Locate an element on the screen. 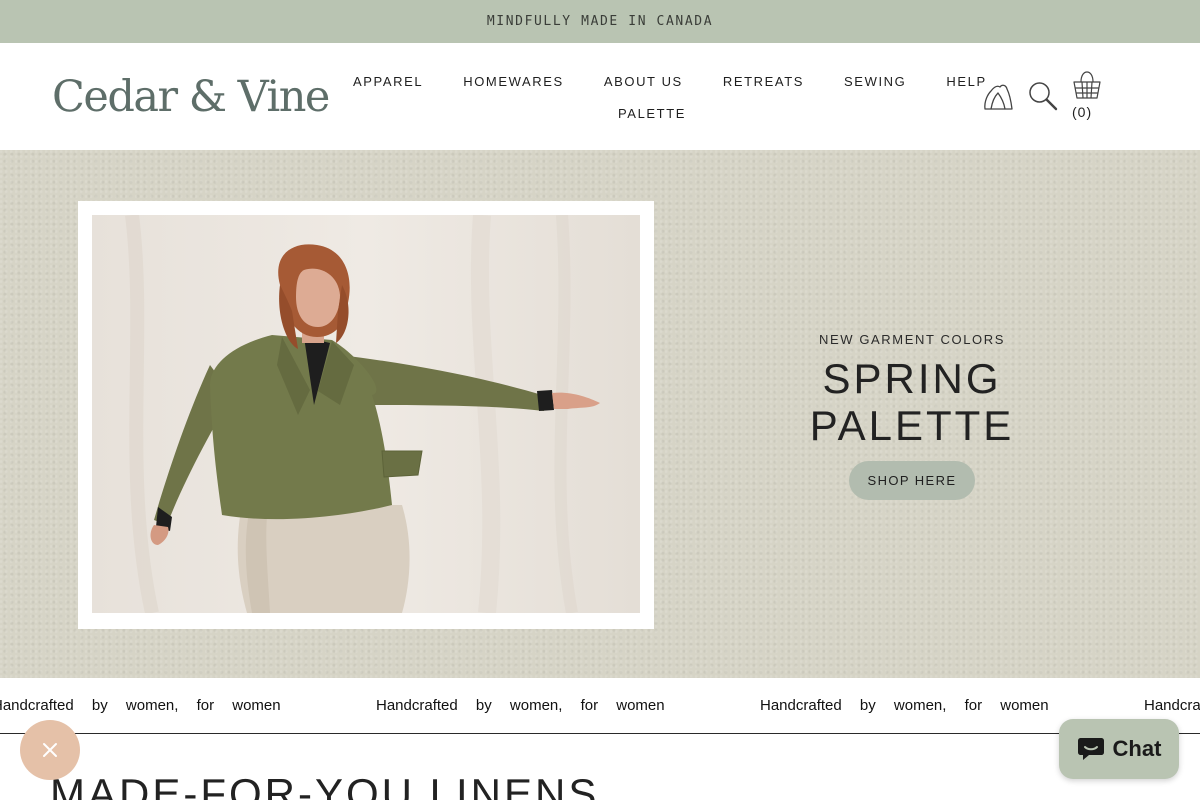 This screenshot has height=800, width=1200. hero-title-line-2: PALETTE is located at coordinates (912, 425).